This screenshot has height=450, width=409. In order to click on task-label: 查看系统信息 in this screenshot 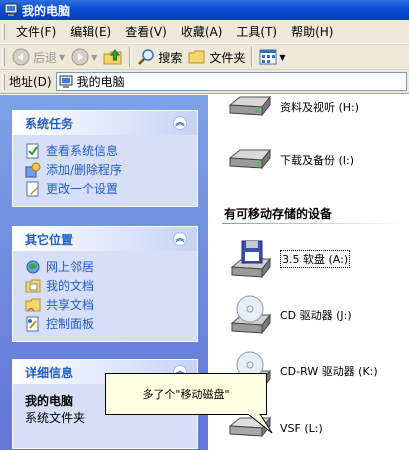, I will do `click(82, 151)`.